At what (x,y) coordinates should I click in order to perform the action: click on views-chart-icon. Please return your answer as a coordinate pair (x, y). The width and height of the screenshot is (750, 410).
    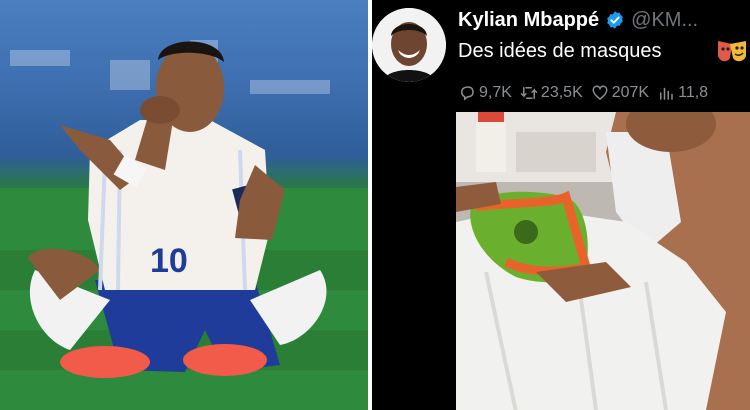
    Looking at the image, I should click on (666, 93).